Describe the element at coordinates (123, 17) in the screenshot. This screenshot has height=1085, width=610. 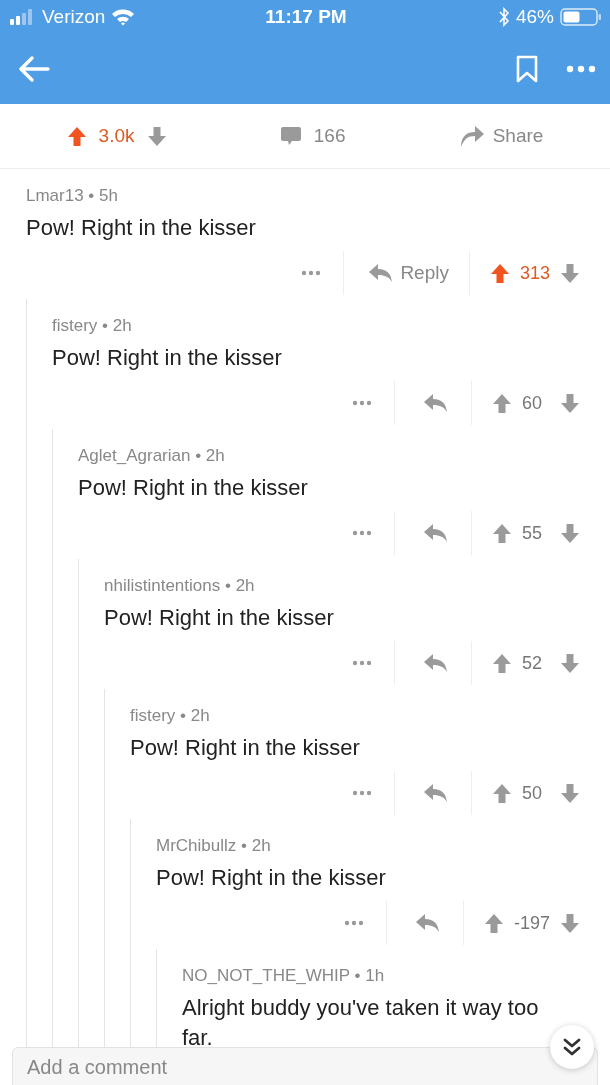
I see `wifi-icon` at that location.